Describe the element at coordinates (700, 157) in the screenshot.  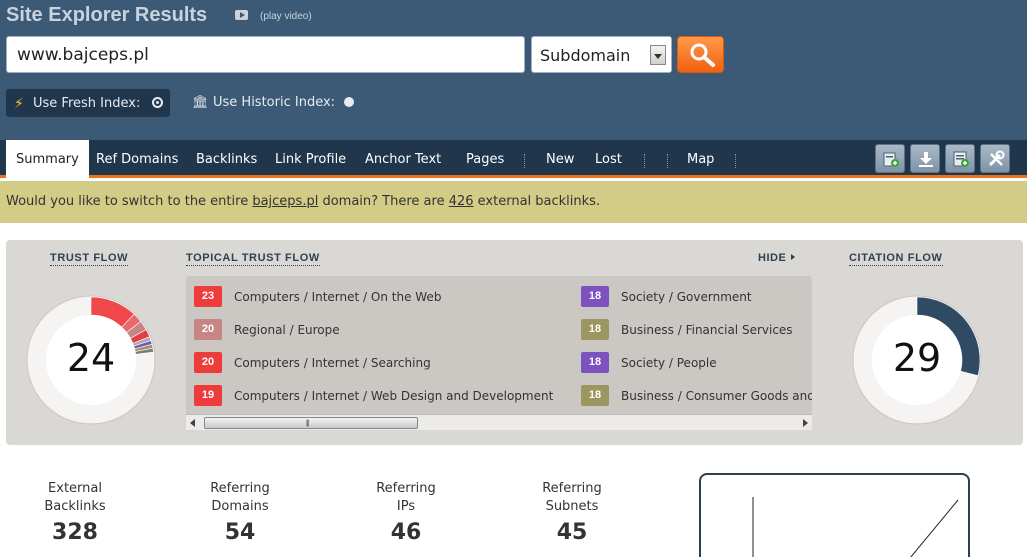
I see `tab-map: Map` at that location.